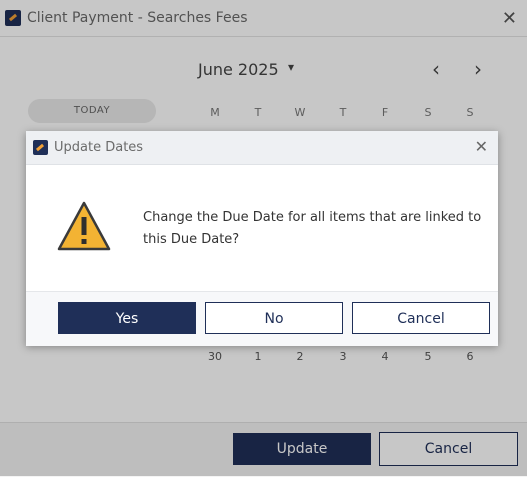 This screenshot has height=477, width=527. I want to click on dialog-close-icon: ✕, so click(481, 146).